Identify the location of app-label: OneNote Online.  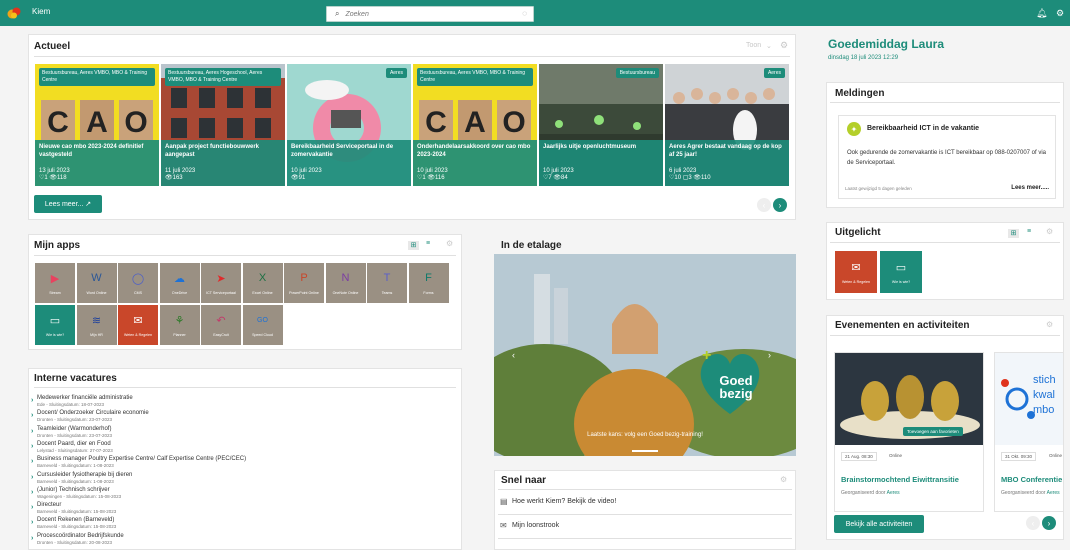
(345, 293).